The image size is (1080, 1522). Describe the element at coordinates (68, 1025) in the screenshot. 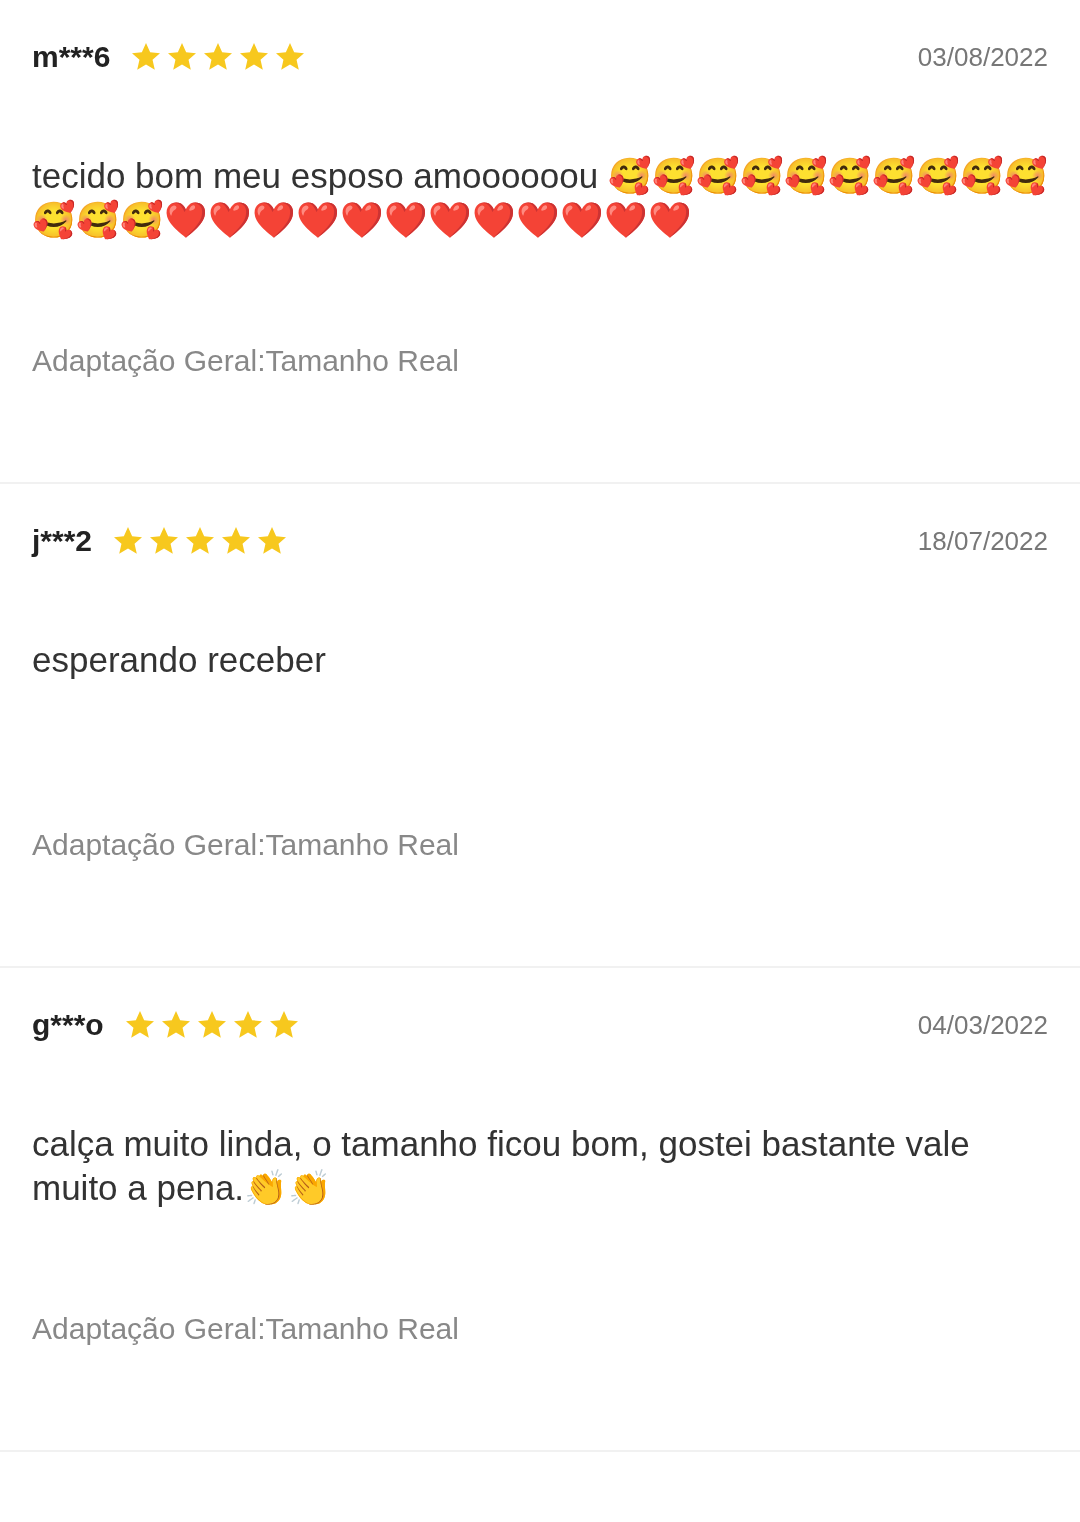

I see `reviewer-name: g***o` at that location.